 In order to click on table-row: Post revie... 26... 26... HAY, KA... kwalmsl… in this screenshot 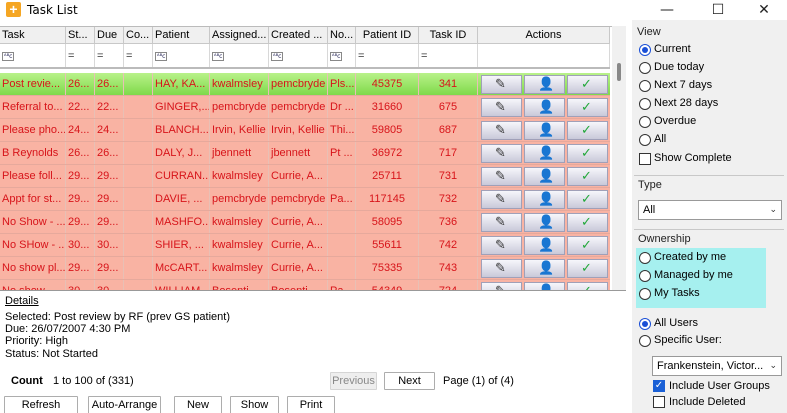, I will do `click(305, 84)`.